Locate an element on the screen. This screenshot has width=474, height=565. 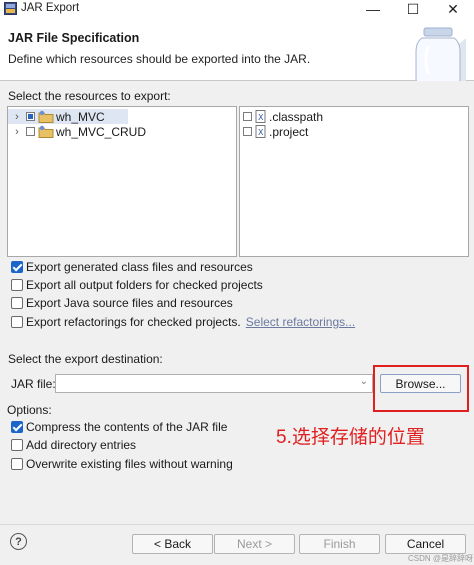
window-title: JAR Export is located at coordinates (50, 8).